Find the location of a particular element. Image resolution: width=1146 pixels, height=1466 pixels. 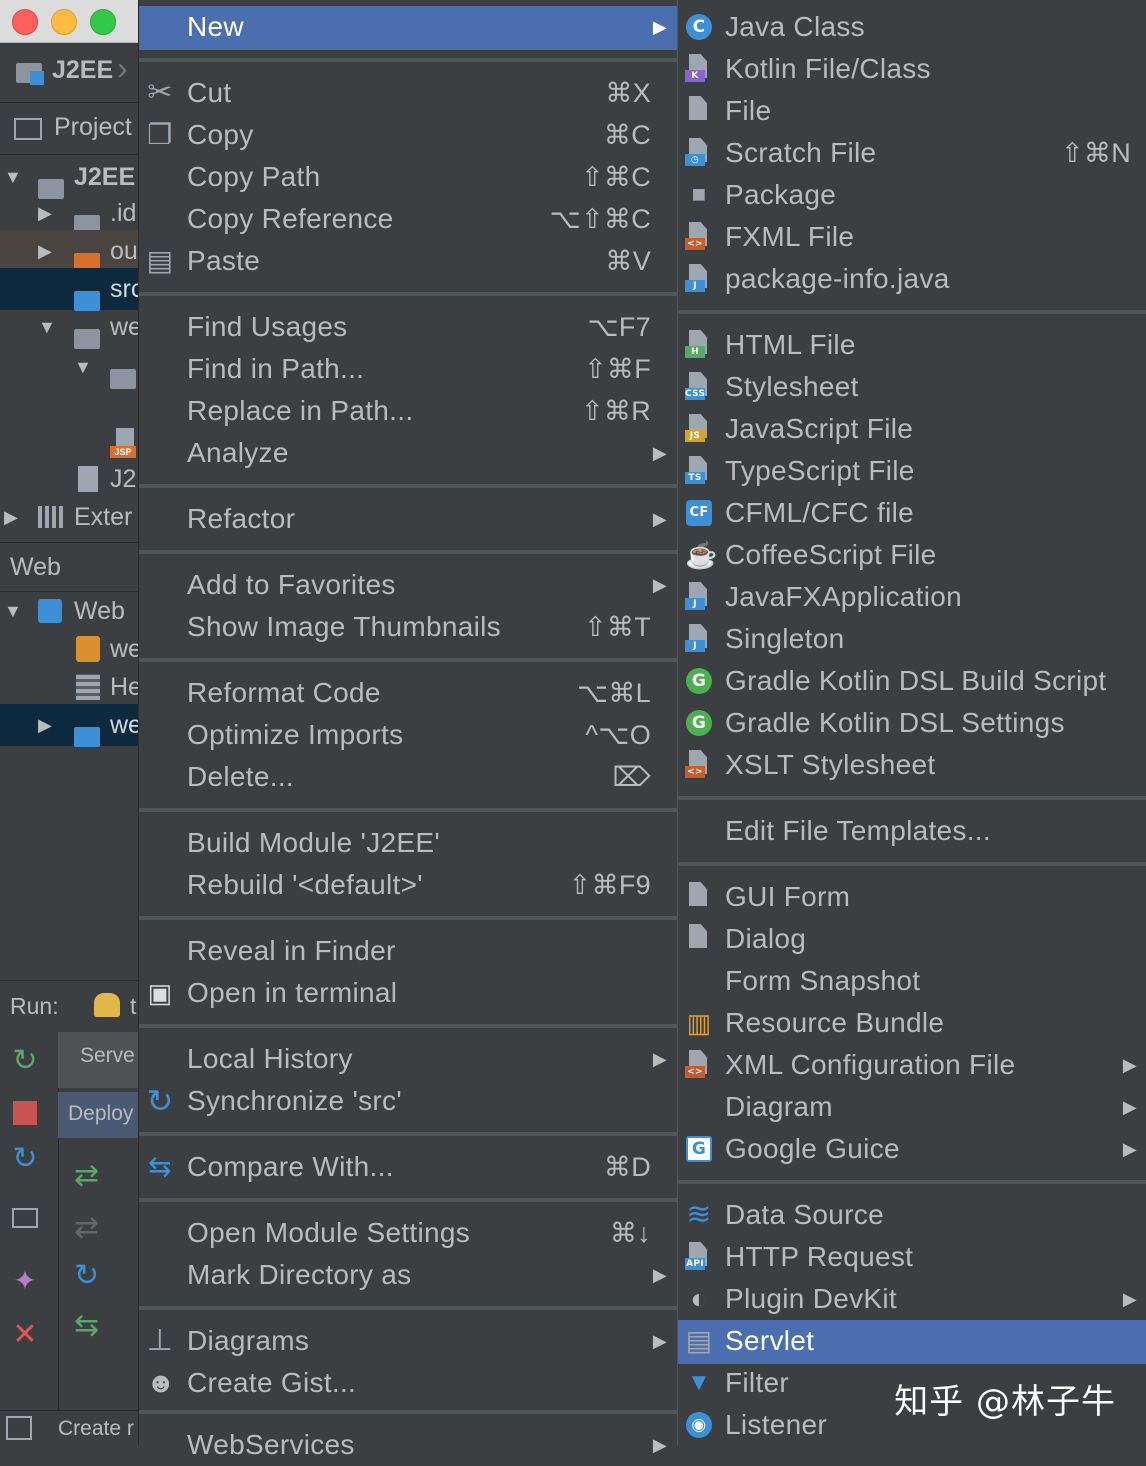

new-item-stylesheet: CSS Stylesheet is located at coordinates (912, 387).